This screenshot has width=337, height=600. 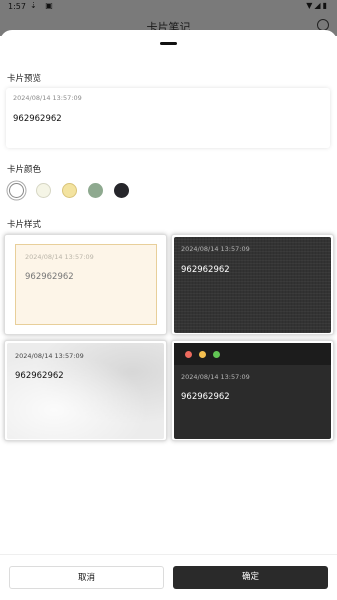 I want to click on color-label: 卡片颜色, so click(x=24, y=170).